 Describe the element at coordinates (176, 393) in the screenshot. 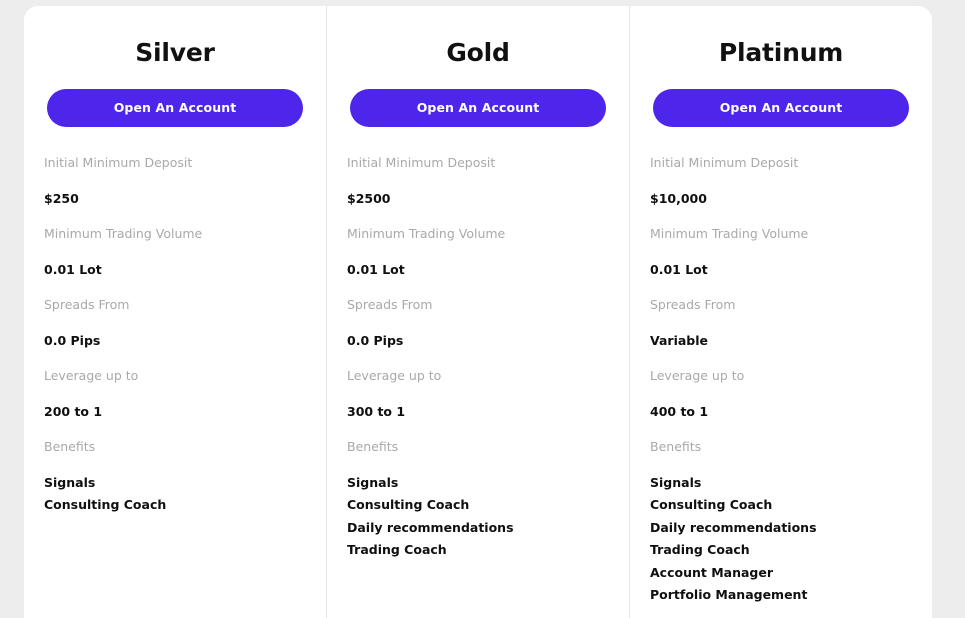

I see `spec-row-leverage: Leverage up to 200 to 1` at that location.